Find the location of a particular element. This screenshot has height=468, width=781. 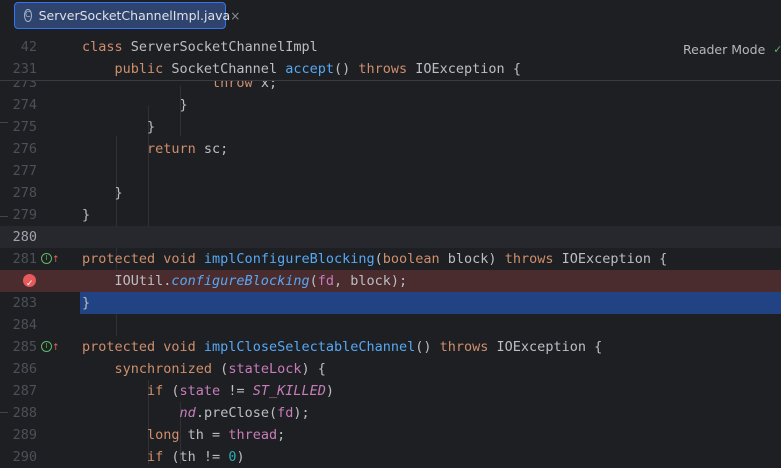

close-icon: × is located at coordinates (235, 16).